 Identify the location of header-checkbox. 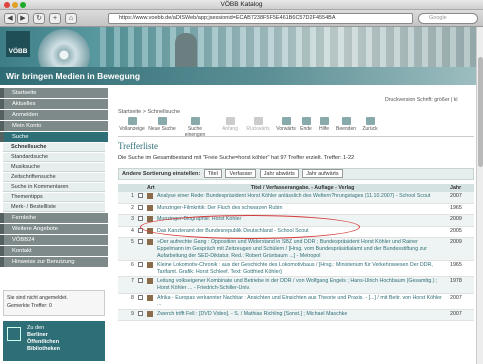
(140, 188).